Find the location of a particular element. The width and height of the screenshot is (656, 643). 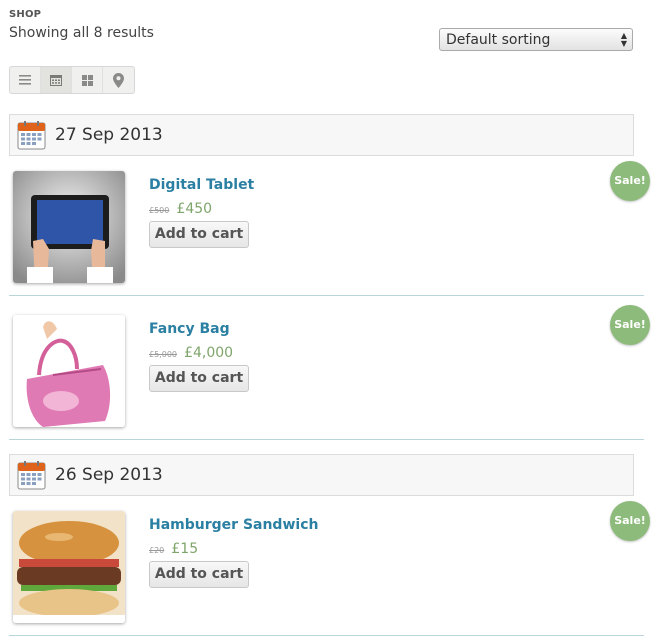

view-map-button is located at coordinates (118, 80).